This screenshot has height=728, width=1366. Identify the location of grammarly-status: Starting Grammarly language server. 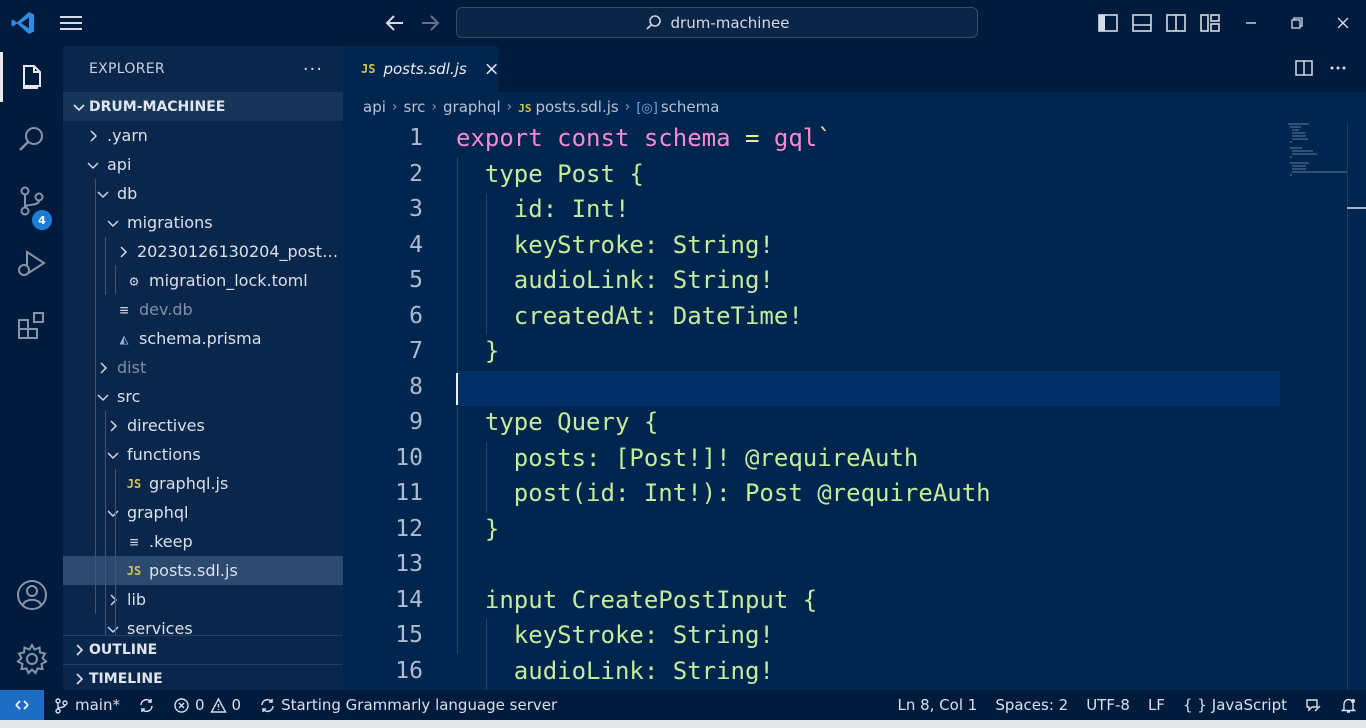
(408, 705).